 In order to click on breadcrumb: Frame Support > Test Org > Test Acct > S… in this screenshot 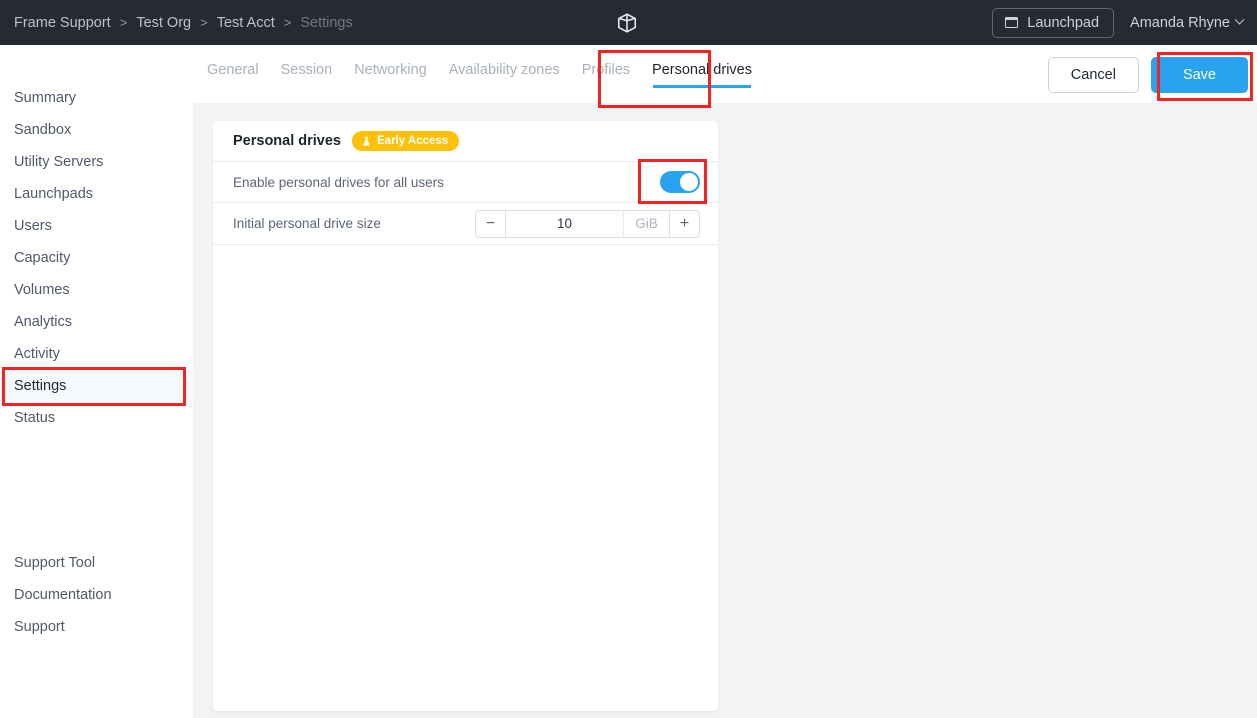, I will do `click(183, 23)`.